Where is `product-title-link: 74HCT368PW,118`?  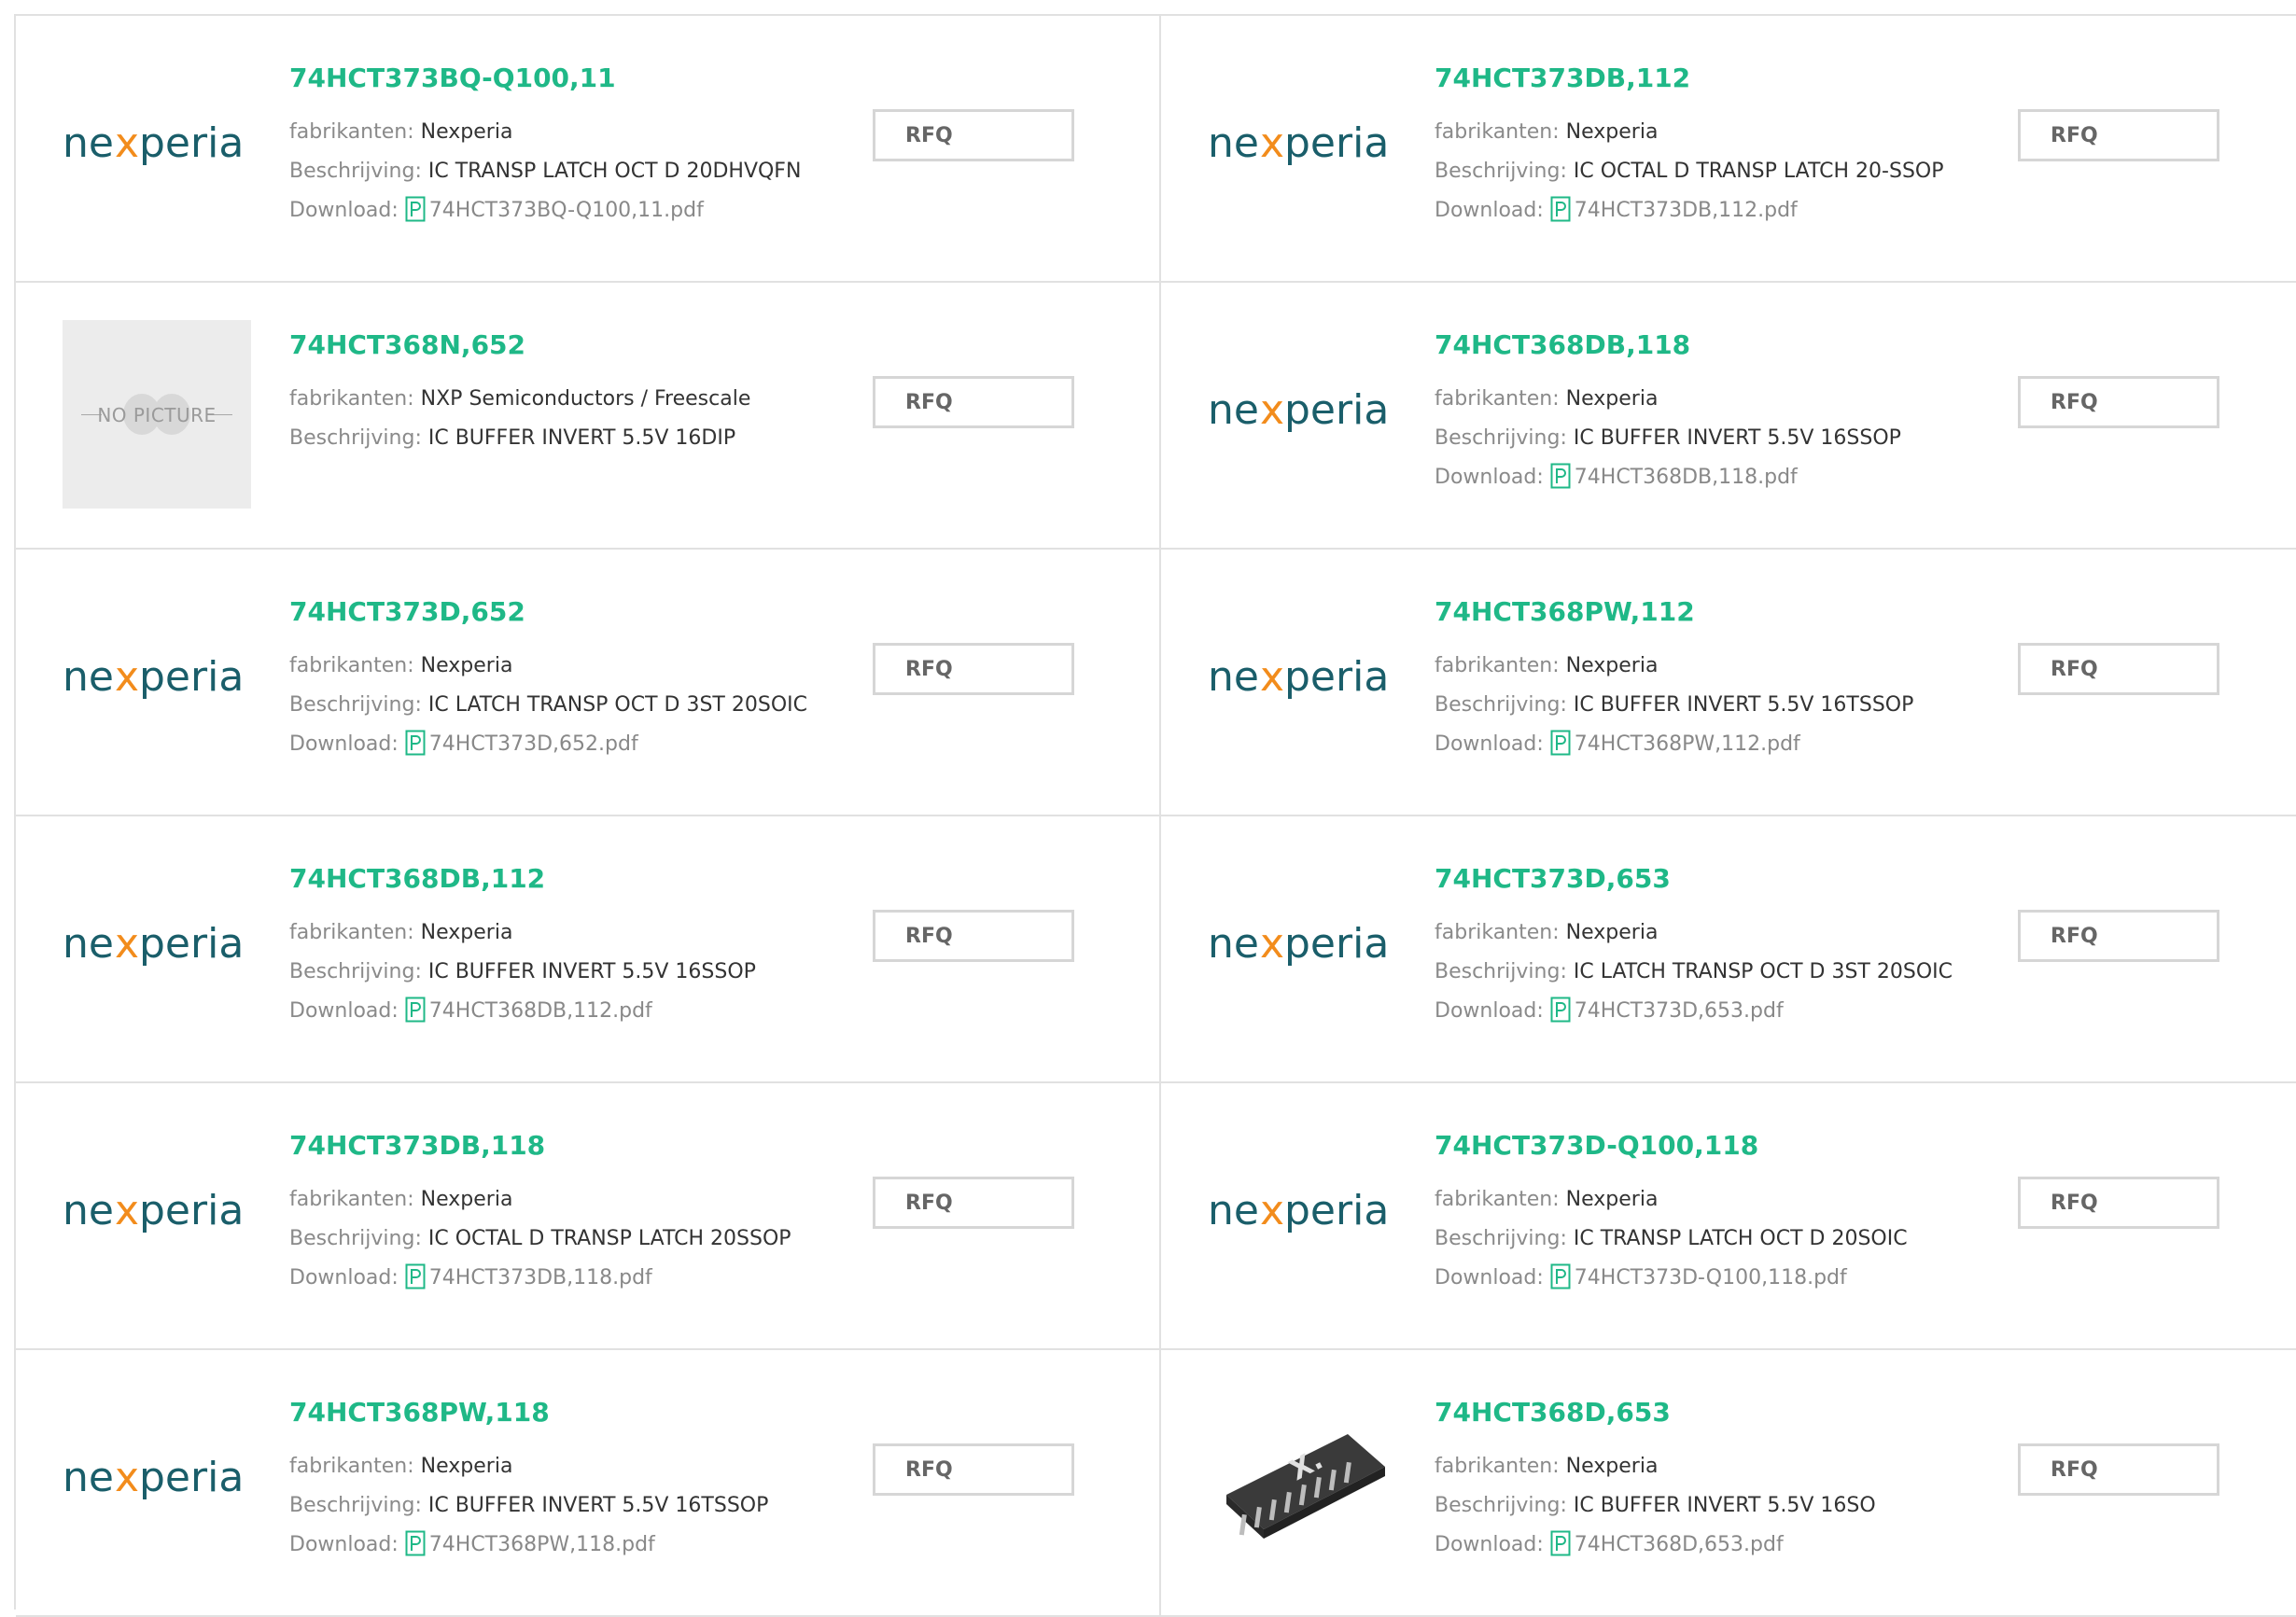
product-title-link: 74HCT368PW,118 is located at coordinates (578, 1413).